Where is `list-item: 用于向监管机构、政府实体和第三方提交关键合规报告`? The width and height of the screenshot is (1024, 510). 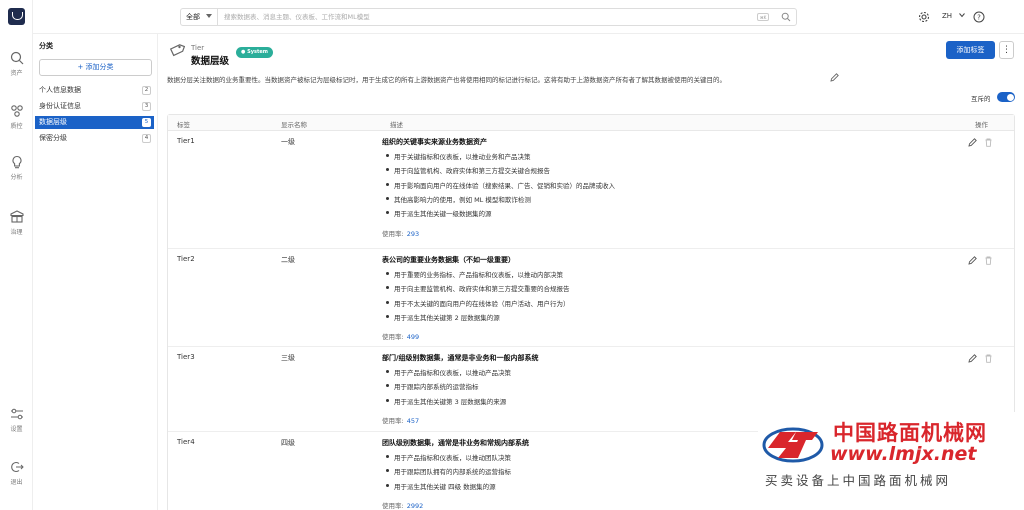
list-item: 用于向监管机构、政府实体和第三方提交关键合规报告 is located at coordinates (498, 172).